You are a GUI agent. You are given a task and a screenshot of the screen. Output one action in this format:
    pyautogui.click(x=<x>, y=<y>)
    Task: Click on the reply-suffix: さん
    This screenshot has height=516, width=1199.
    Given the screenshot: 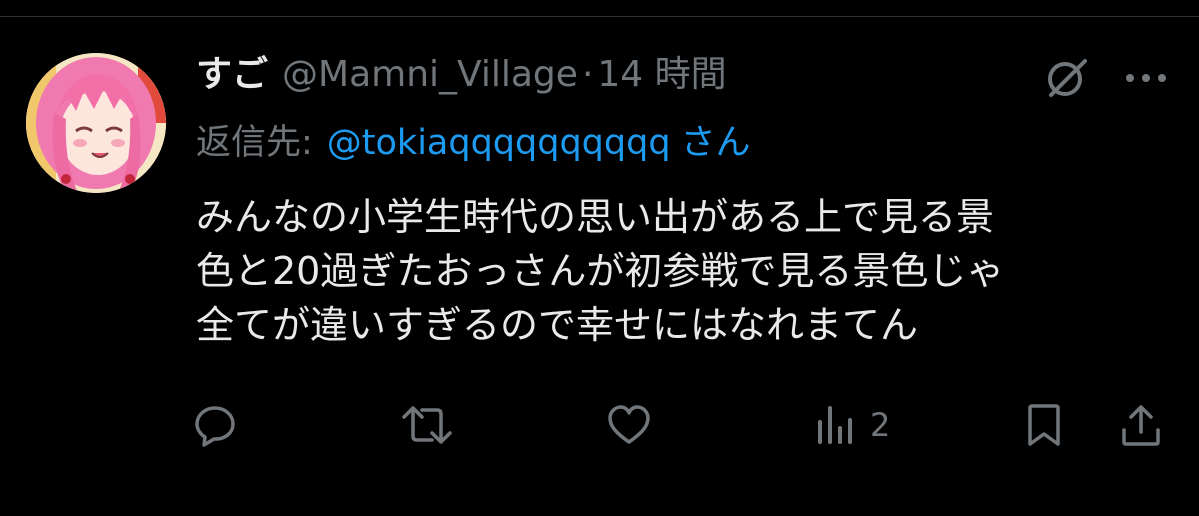 What is the action you would take?
    pyautogui.click(x=715, y=143)
    